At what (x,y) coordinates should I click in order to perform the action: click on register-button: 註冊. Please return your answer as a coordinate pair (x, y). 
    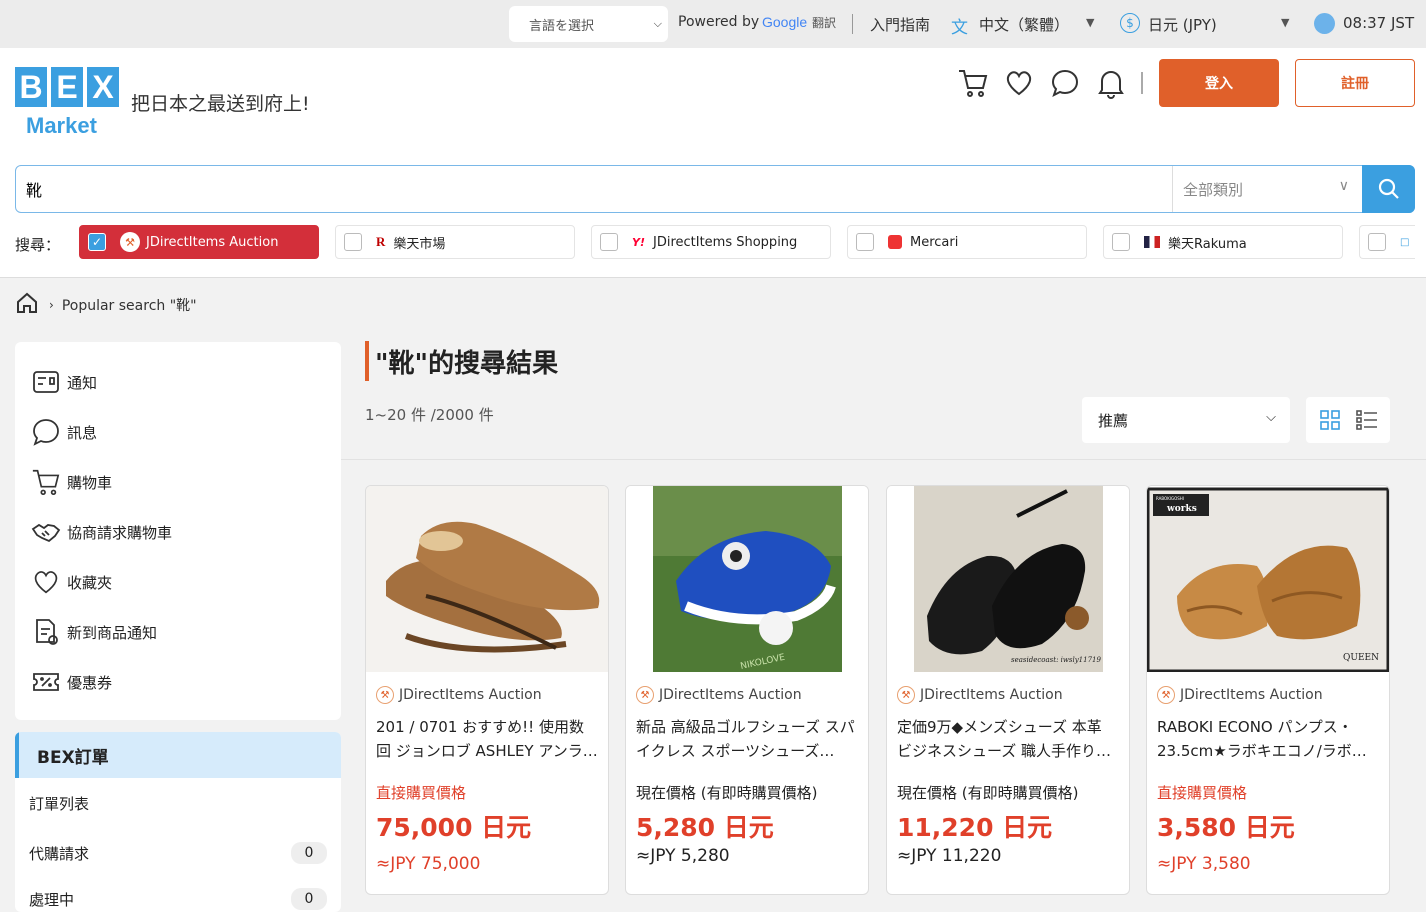
    Looking at the image, I should click on (1355, 83).